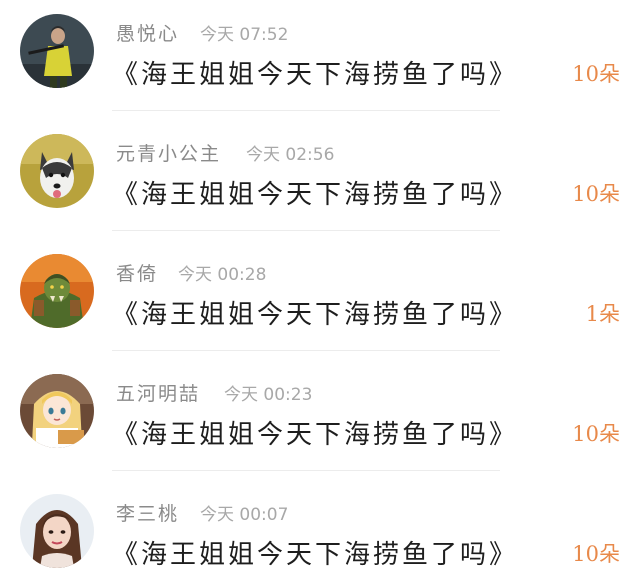 The image size is (640, 578). I want to click on avatar-anime-girl-icon, so click(57, 411).